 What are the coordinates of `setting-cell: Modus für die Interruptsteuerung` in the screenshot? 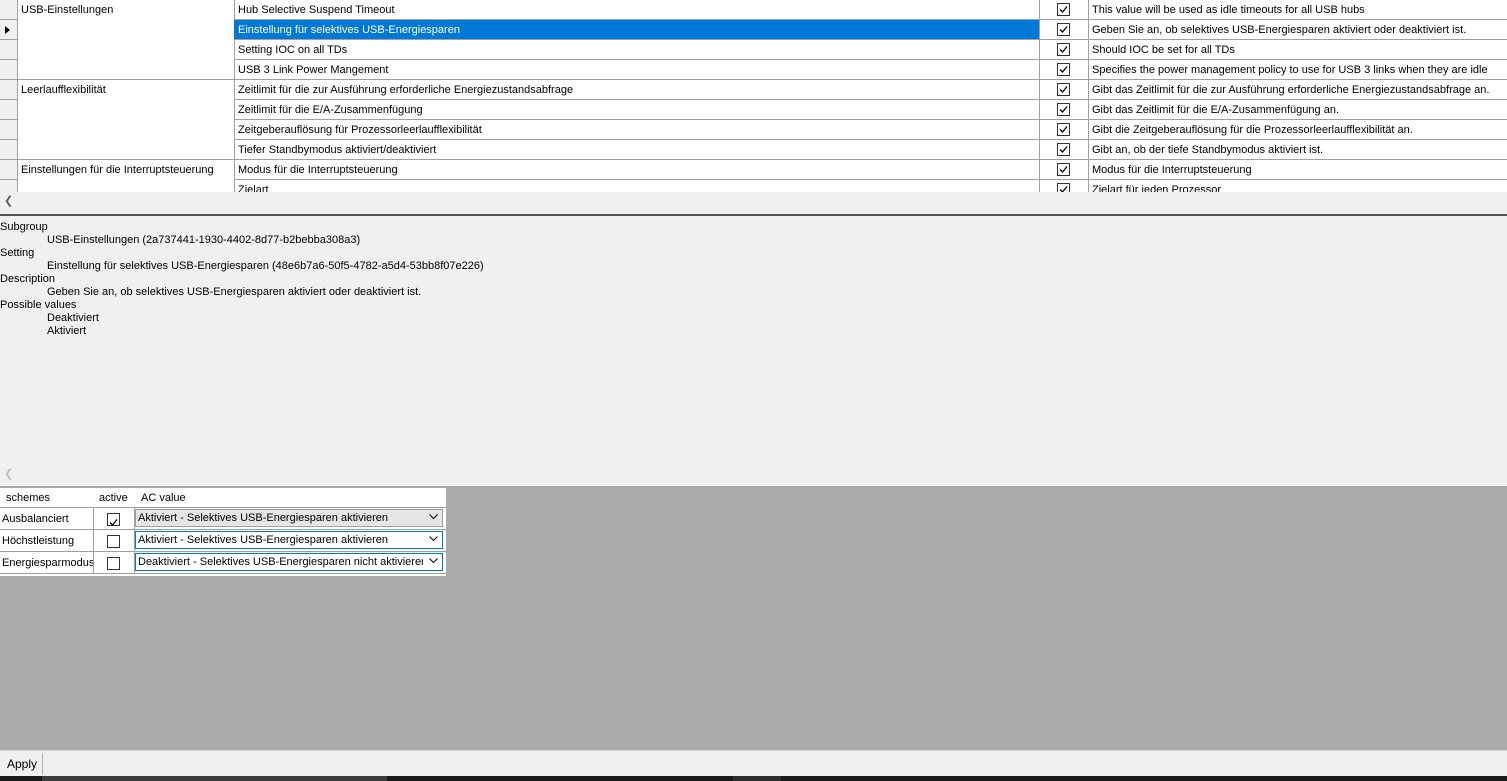 It's located at (637, 170).